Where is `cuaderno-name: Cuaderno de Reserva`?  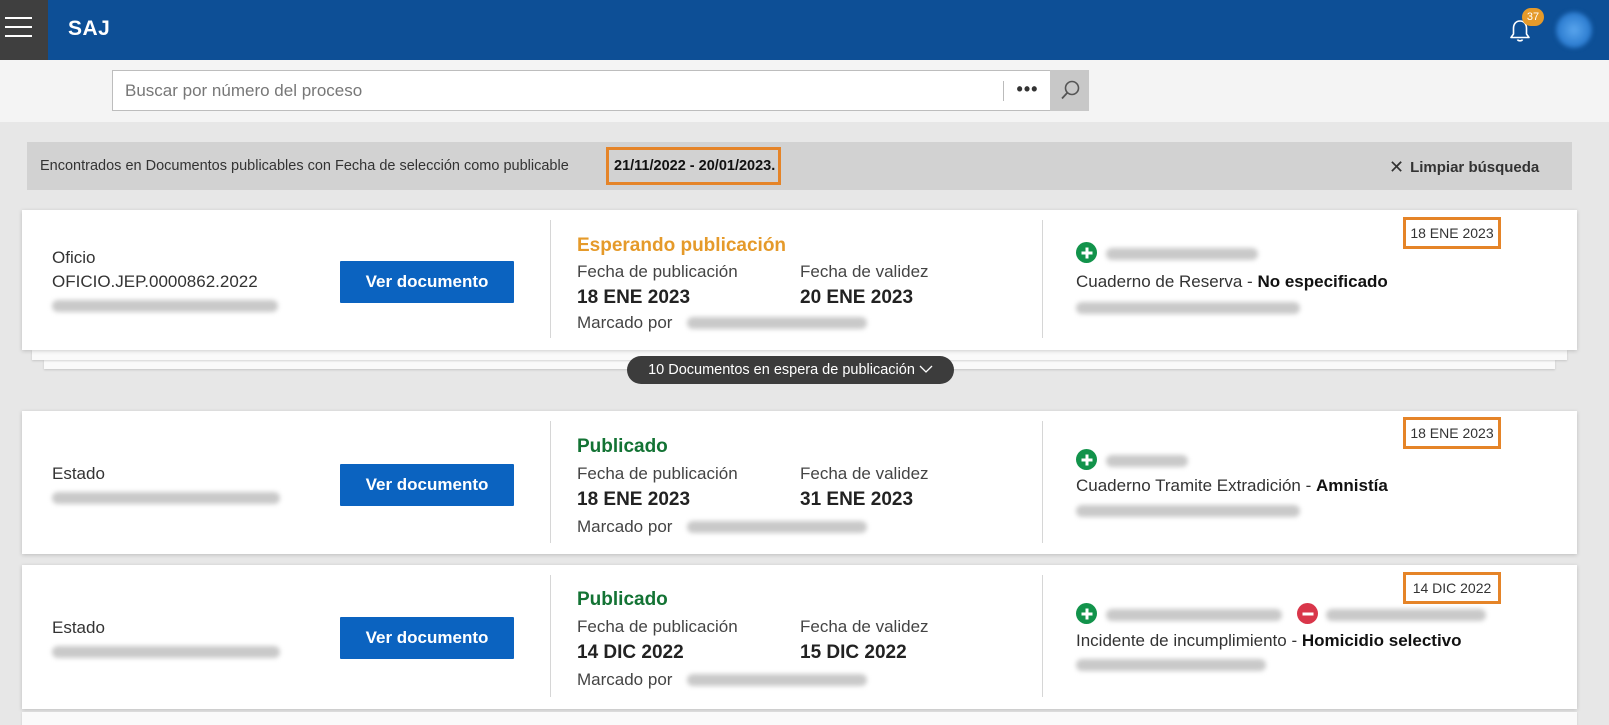 cuaderno-name: Cuaderno de Reserva is located at coordinates (1159, 281).